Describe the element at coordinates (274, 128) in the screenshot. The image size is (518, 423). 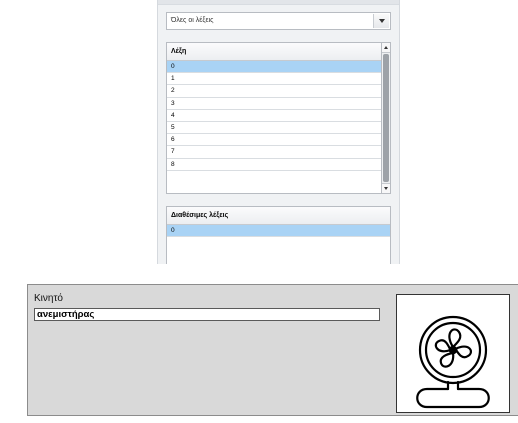
I see `list-item: 5` at that location.